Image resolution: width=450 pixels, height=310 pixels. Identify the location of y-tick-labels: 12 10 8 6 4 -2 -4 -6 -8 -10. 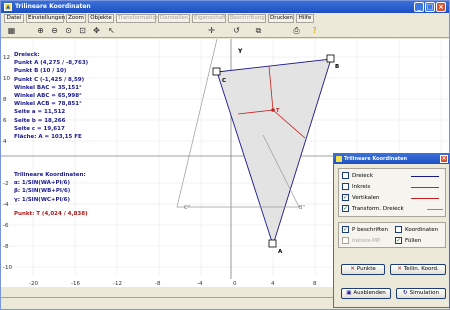
(7, 163).